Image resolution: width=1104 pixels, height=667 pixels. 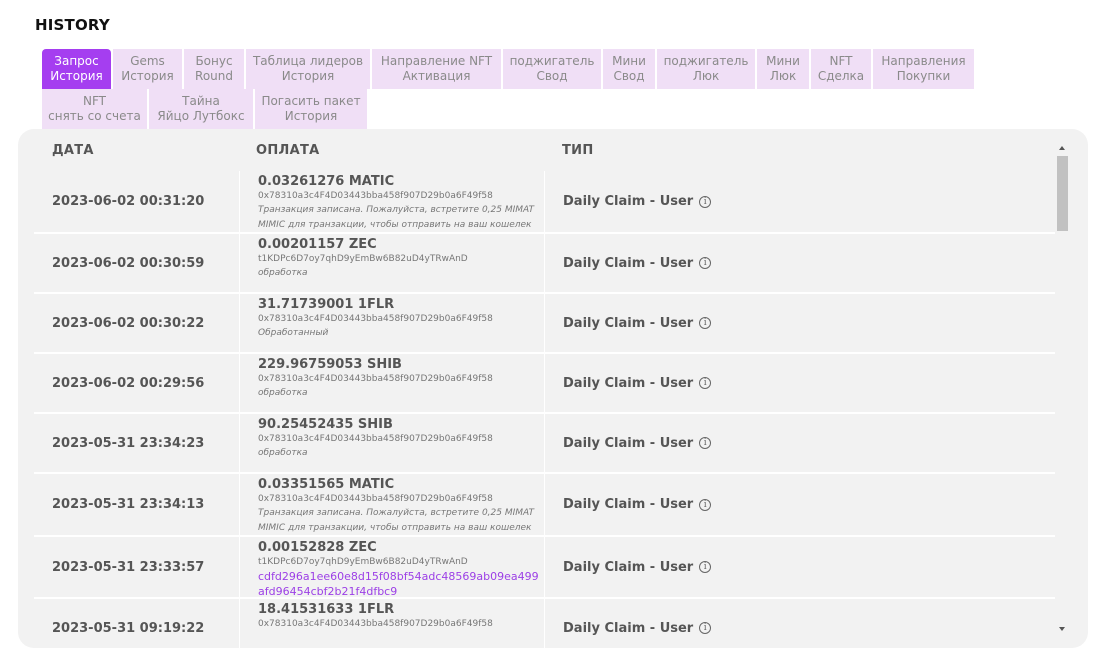 What do you see at coordinates (128, 628) in the screenshot?
I see `date-cell: 2023-05-31 09:19:22` at bounding box center [128, 628].